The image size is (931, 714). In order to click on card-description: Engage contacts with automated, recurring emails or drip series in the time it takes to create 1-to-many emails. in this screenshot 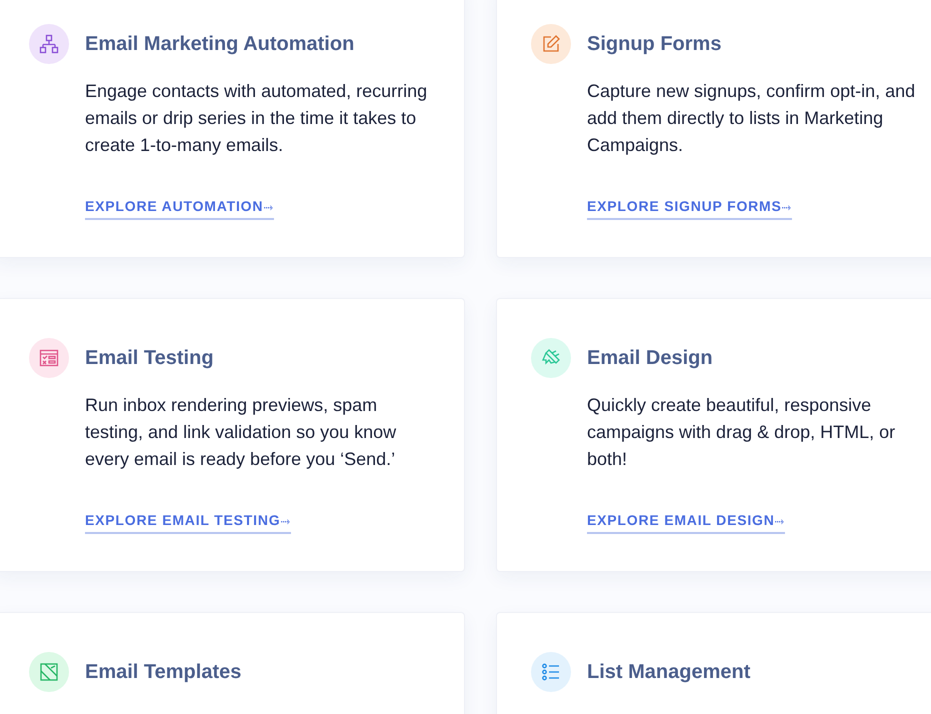, I will do `click(256, 118)`.